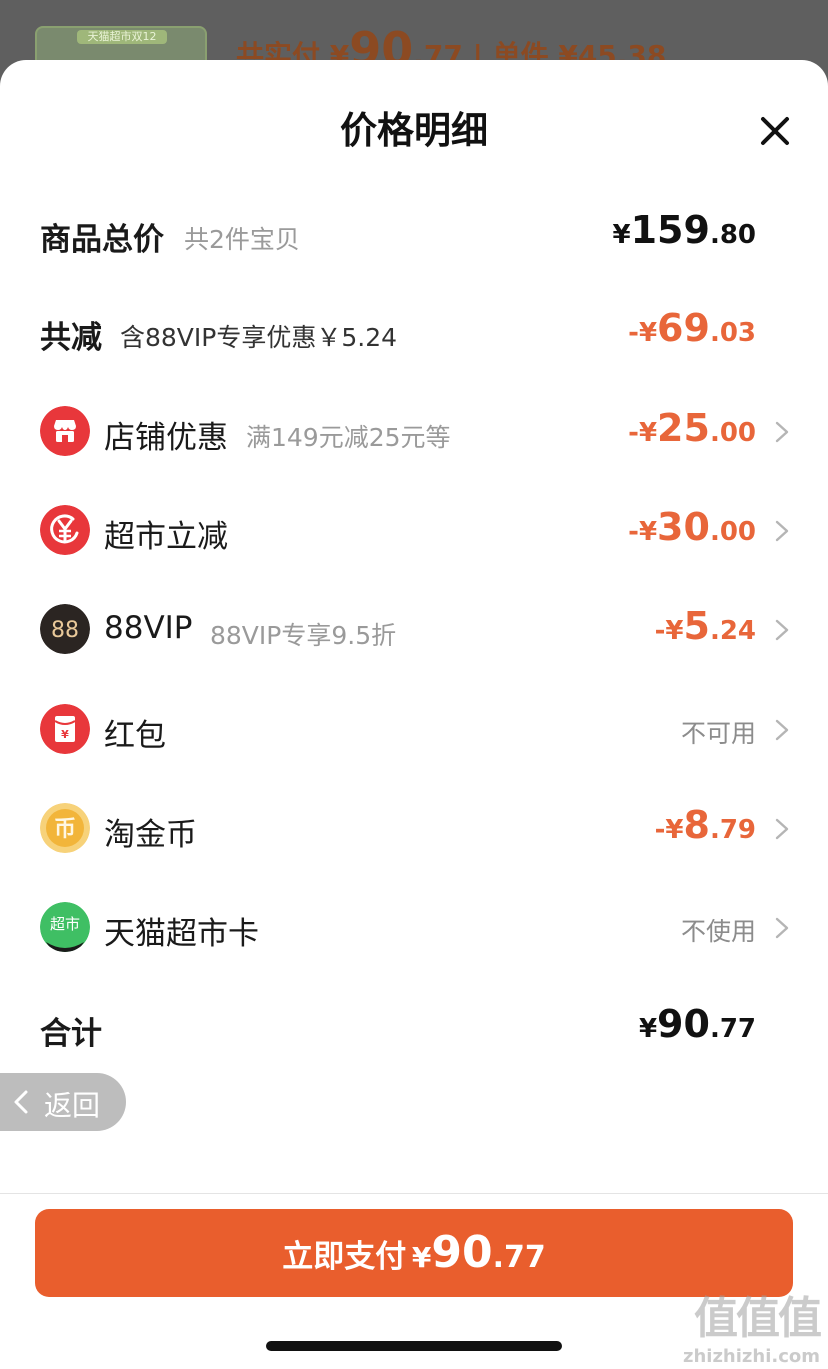 This screenshot has height=1369, width=828. I want to click on tmall-market-card-icon: 超市, so click(65, 927).